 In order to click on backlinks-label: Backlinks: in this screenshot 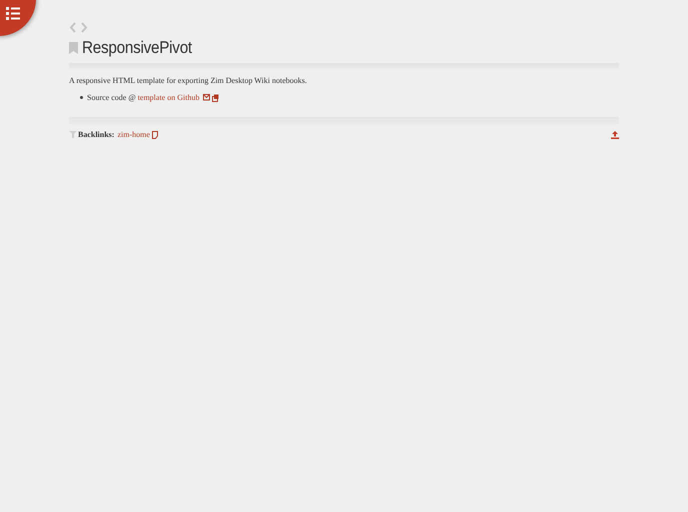, I will do `click(96, 134)`.